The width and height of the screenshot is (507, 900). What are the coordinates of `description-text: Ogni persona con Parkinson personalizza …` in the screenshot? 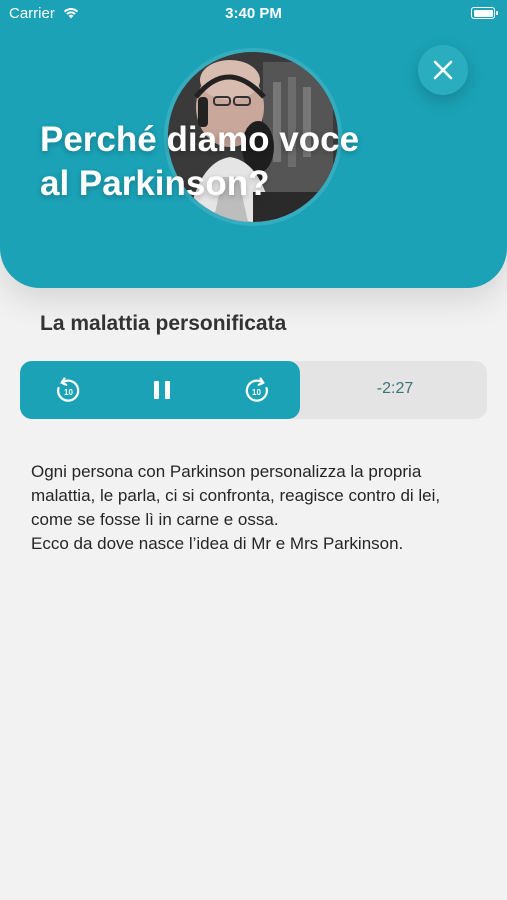 It's located at (256, 508).